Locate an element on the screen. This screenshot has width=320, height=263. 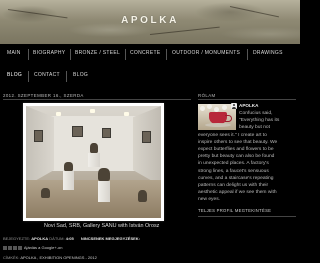
nav-item-outdoor-monuments: OUTDOOR / MONUMENTS is located at coordinates (206, 53).